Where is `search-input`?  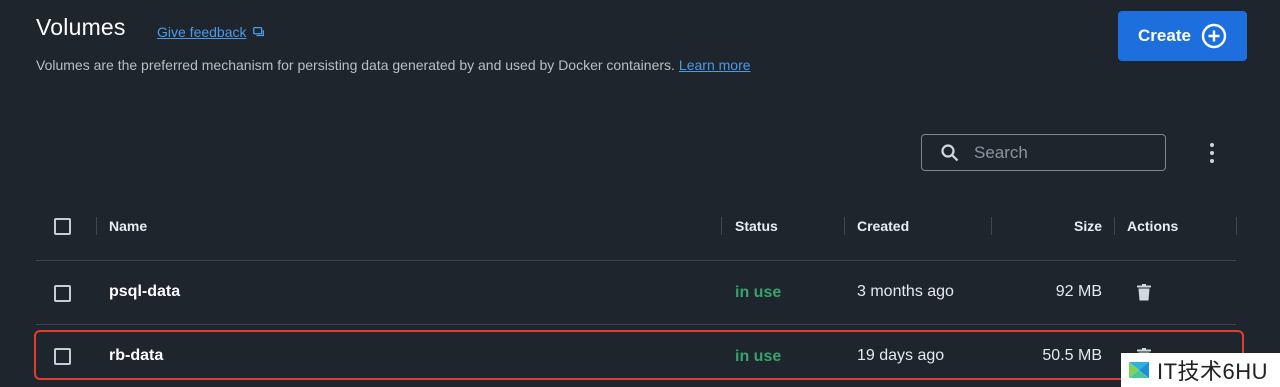
search-input is located at coordinates (1064, 152).